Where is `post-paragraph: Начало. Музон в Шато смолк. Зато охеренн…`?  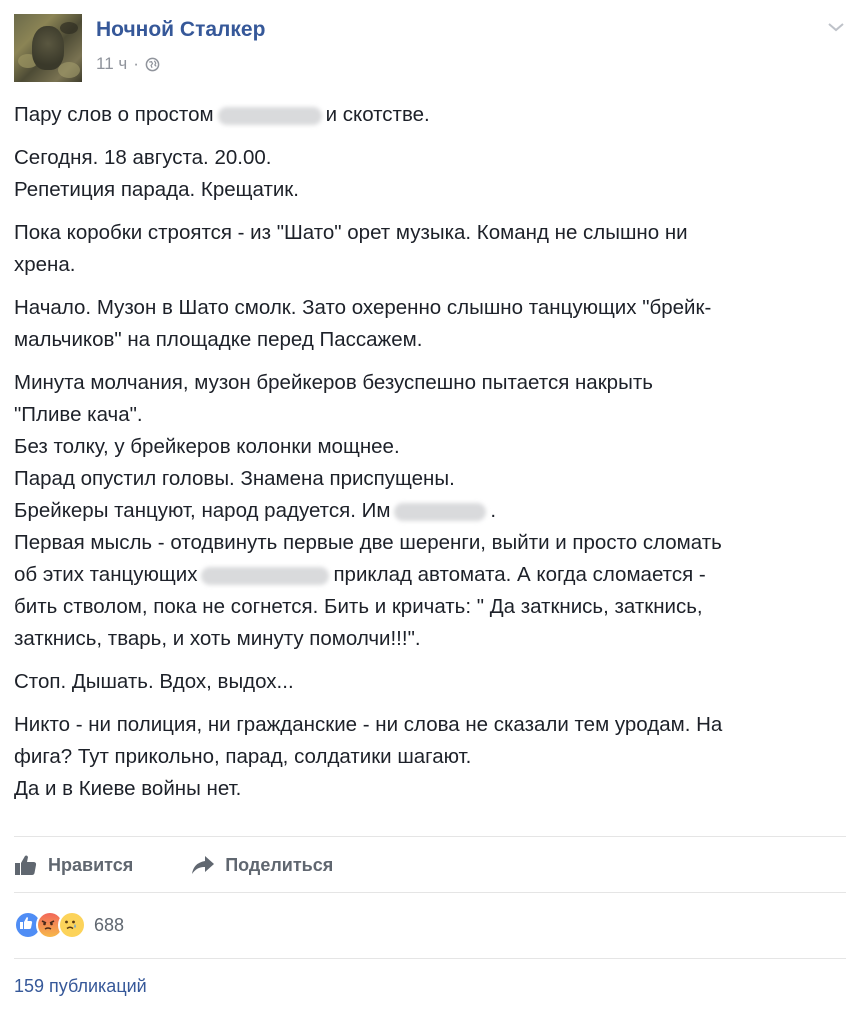 post-paragraph: Начало. Музон в Шато смолк. Зато охеренн… is located at coordinates (432, 324).